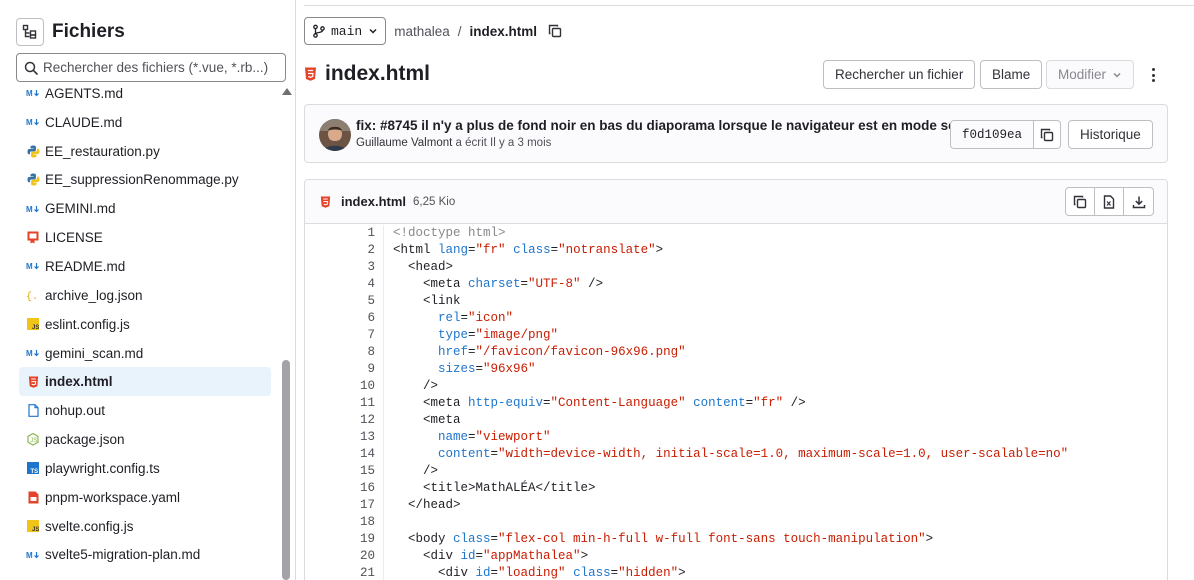 Image resolution: width=1194 pixels, height=580 pixels. Describe the element at coordinates (88, 31) in the screenshot. I see `sidebar-title: Fichiers` at that location.